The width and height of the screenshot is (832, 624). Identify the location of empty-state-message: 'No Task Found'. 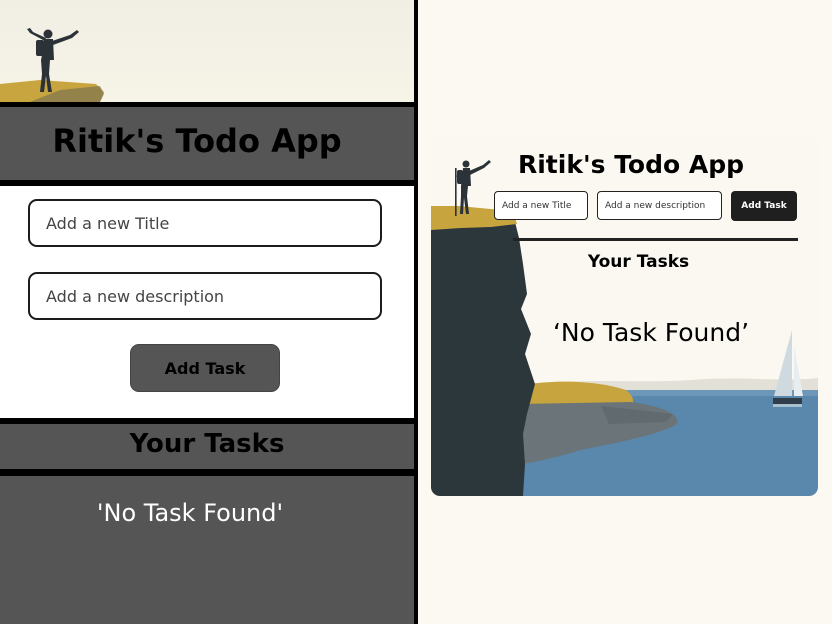
(190, 513).